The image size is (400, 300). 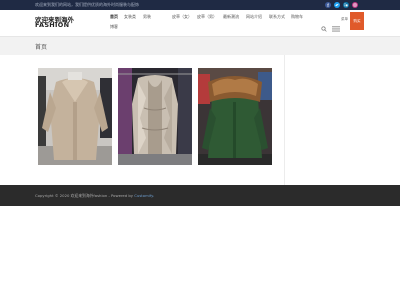 What do you see at coordinates (337, 5) in the screenshot?
I see `twitter-icon` at bounding box center [337, 5].